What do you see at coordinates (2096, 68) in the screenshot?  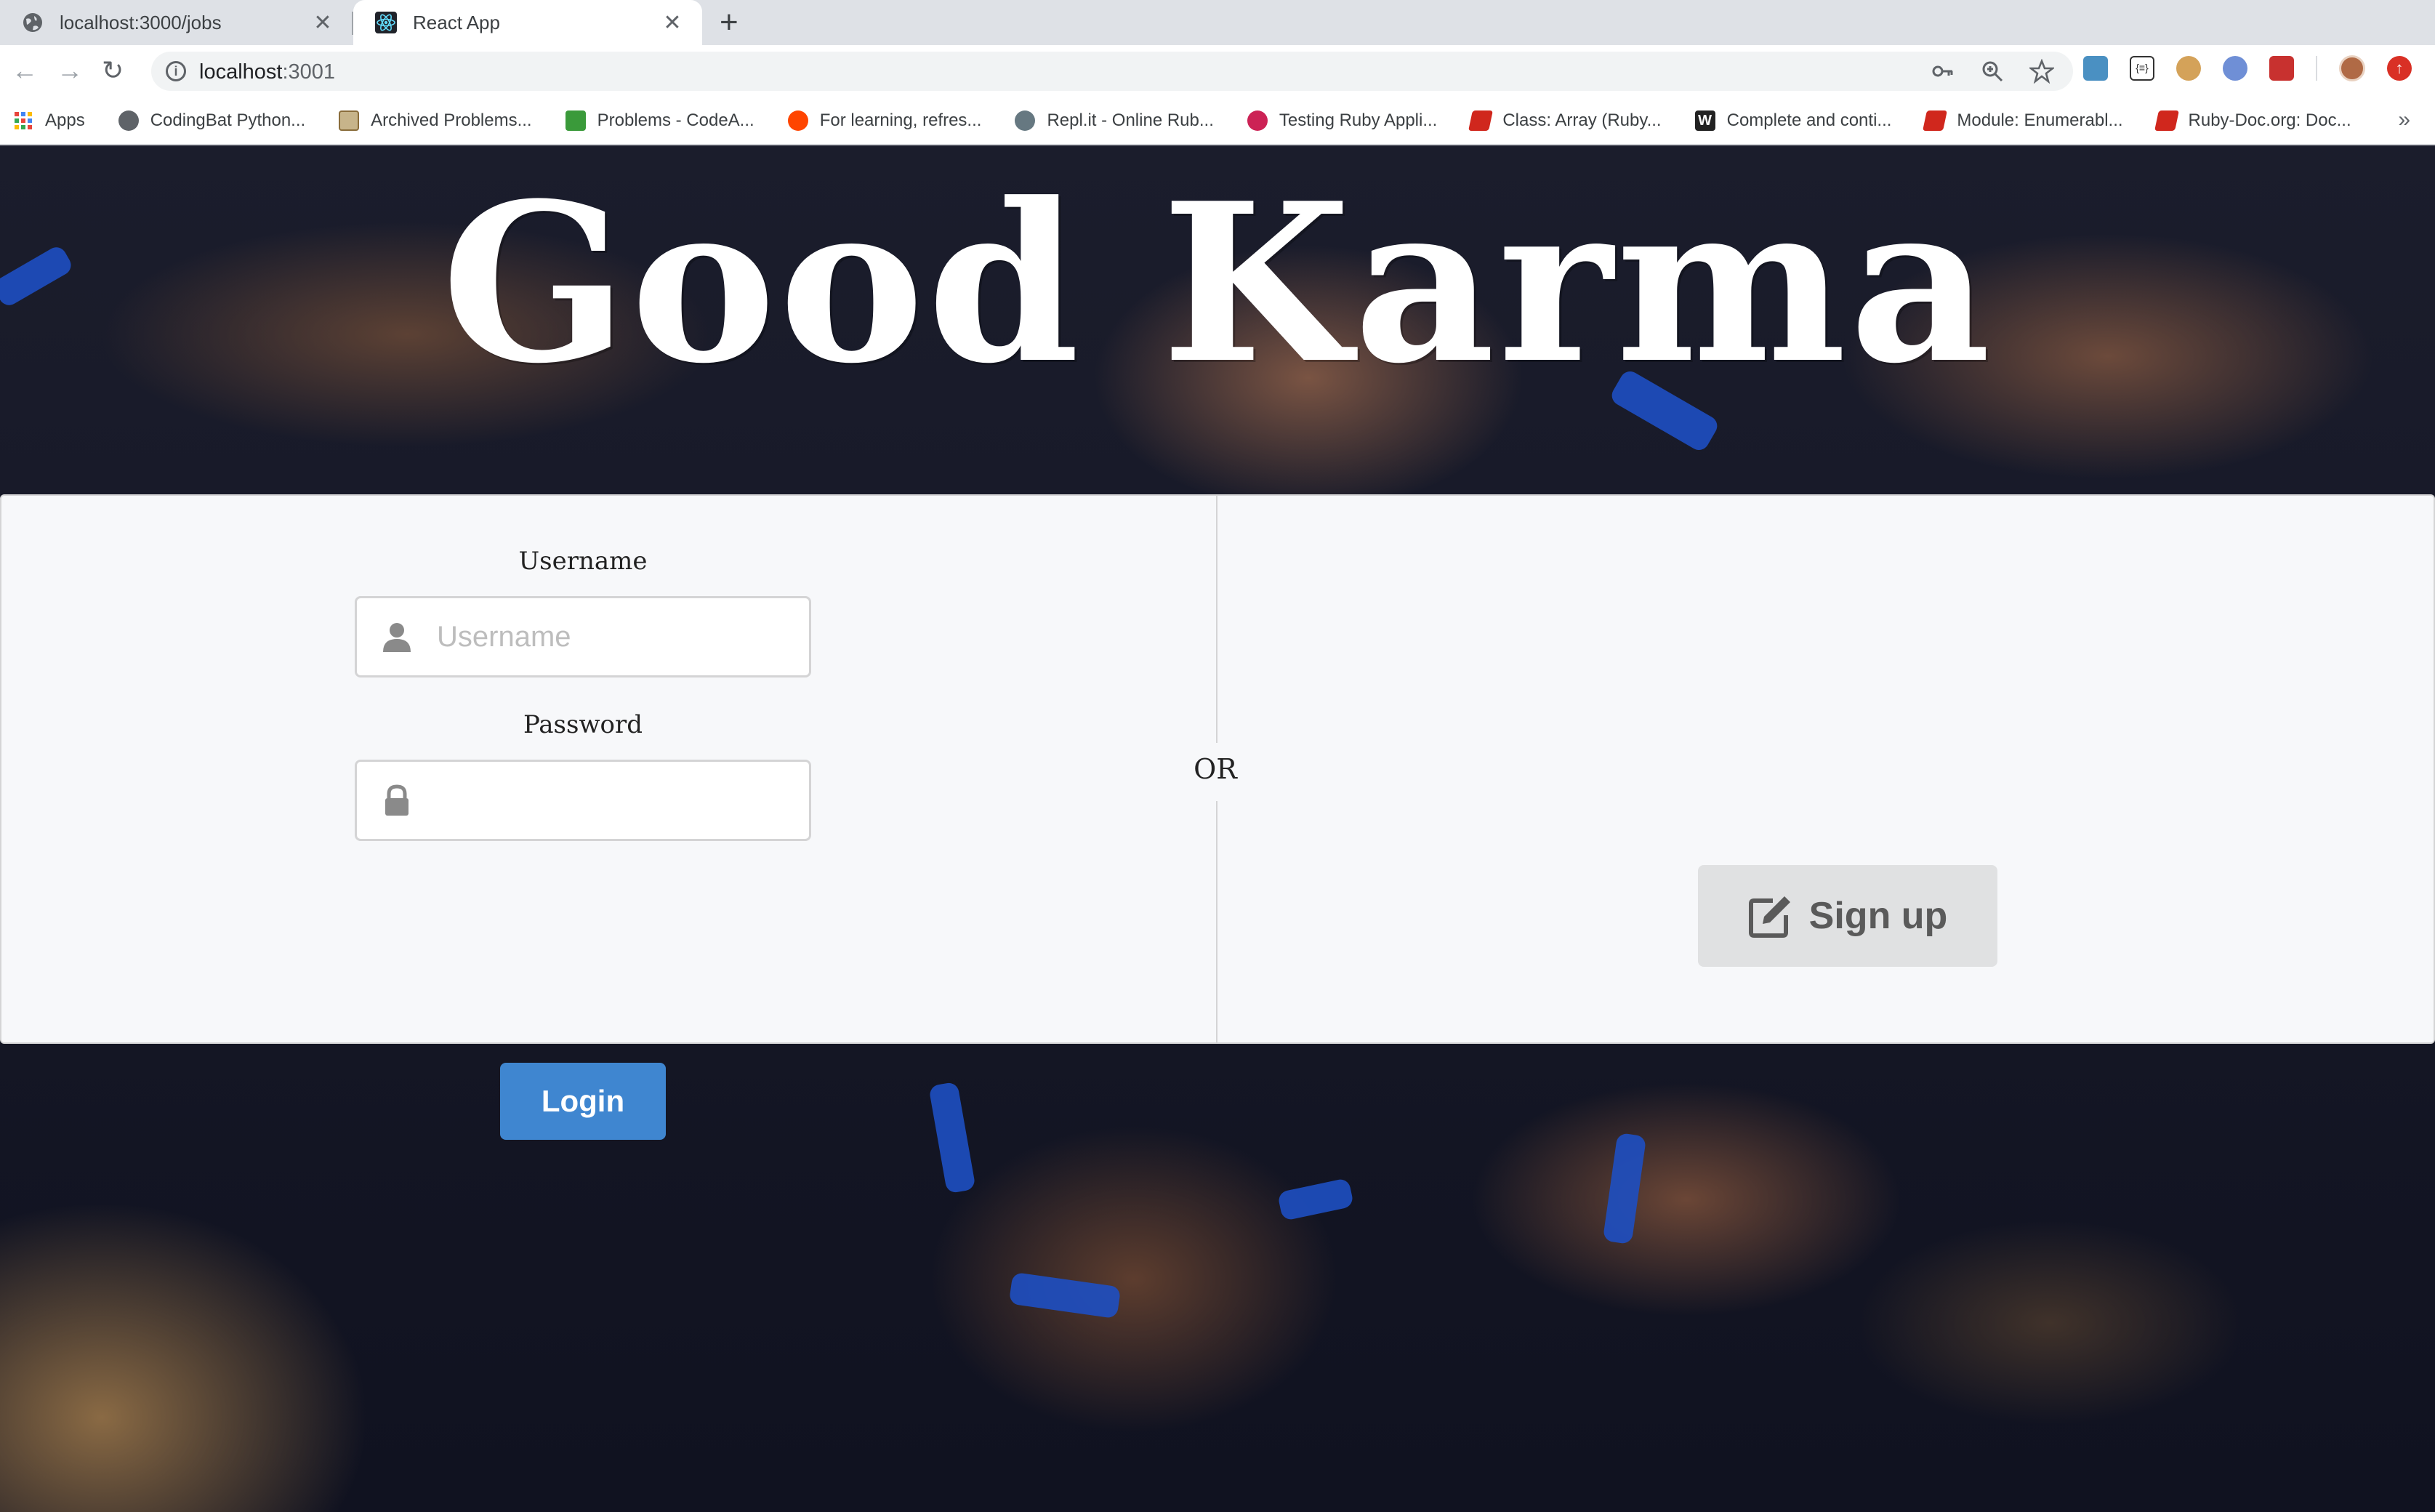 I see `extension-photo-icon` at bounding box center [2096, 68].